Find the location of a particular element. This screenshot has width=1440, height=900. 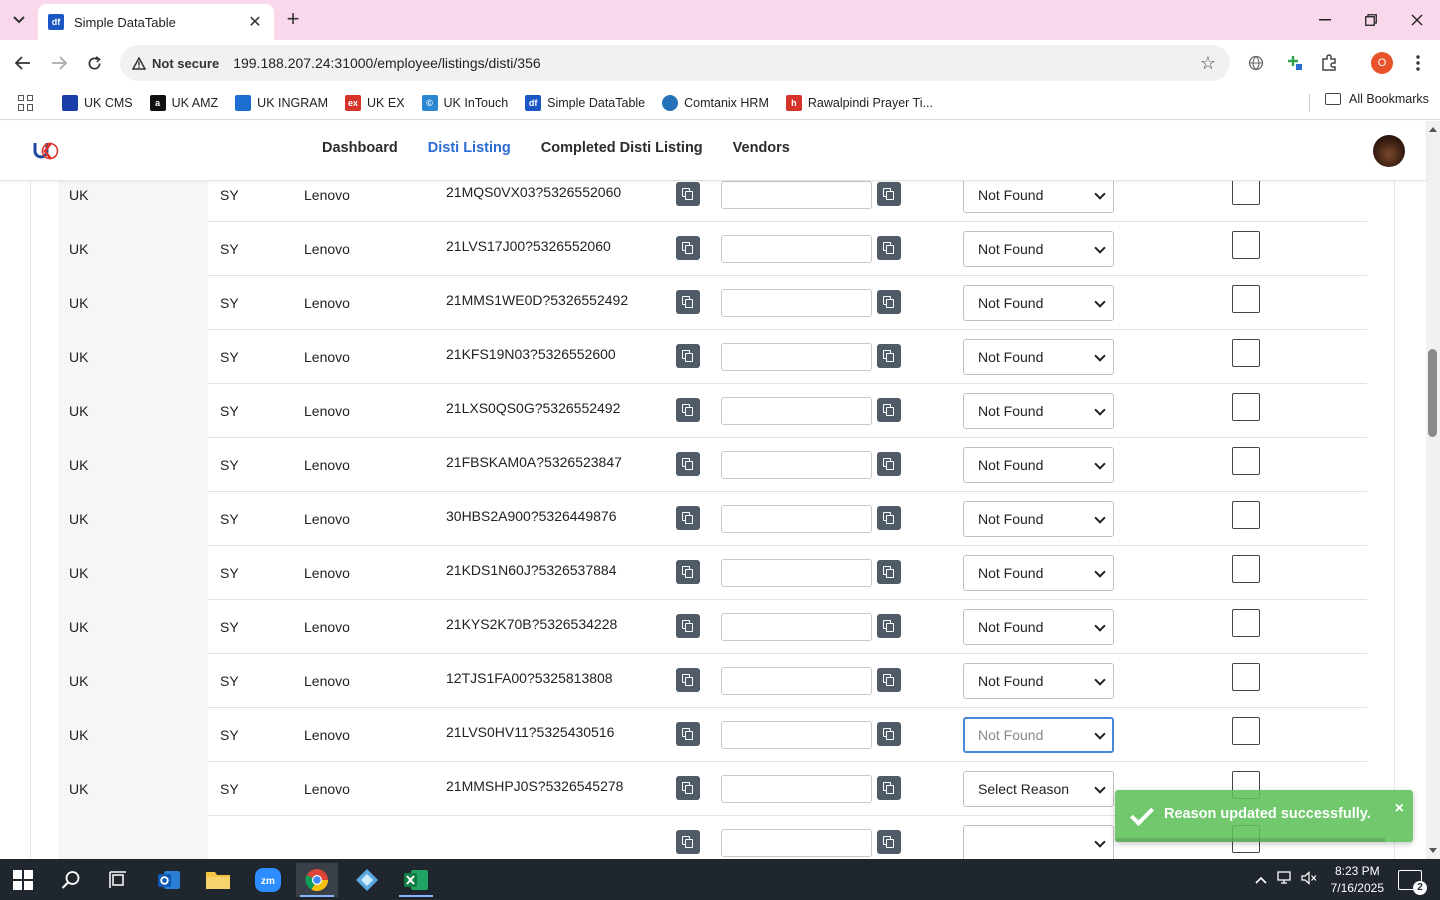

bookmark-uk-cms: UK CMS is located at coordinates (97, 102).